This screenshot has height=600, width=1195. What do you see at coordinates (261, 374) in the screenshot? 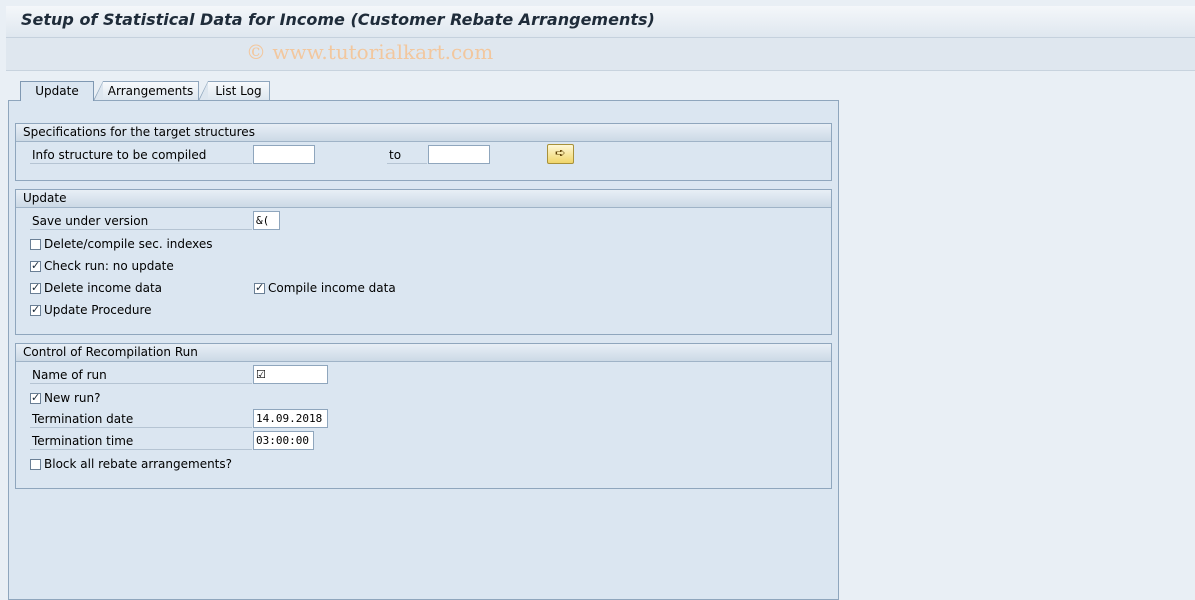
I see `required-entry-icon: ☑` at bounding box center [261, 374].